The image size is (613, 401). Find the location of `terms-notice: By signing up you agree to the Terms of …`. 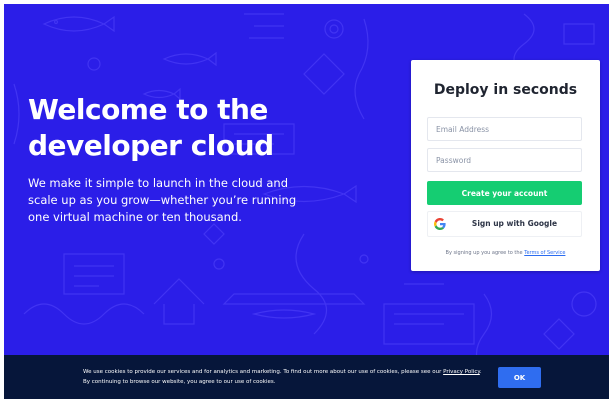

terms-notice: By signing up you agree to the Terms of … is located at coordinates (505, 253).